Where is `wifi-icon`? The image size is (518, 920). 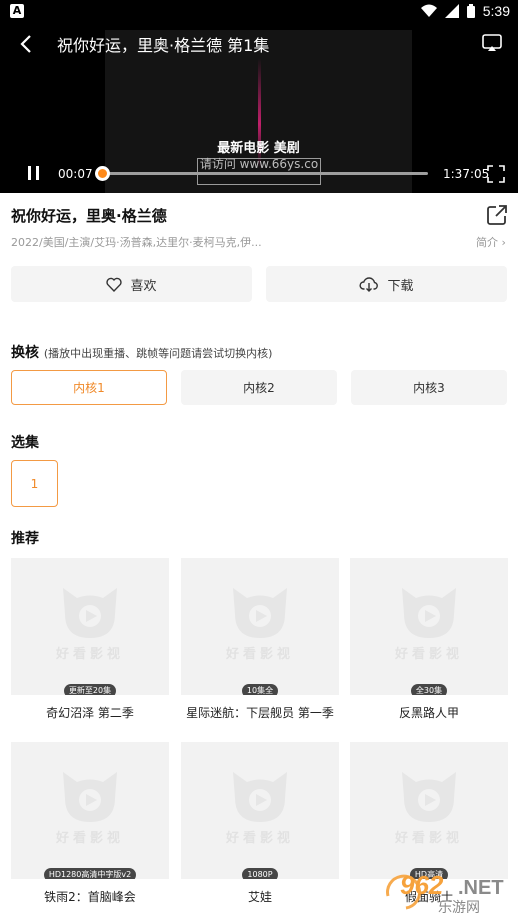
wifi-icon is located at coordinates (428, 10).